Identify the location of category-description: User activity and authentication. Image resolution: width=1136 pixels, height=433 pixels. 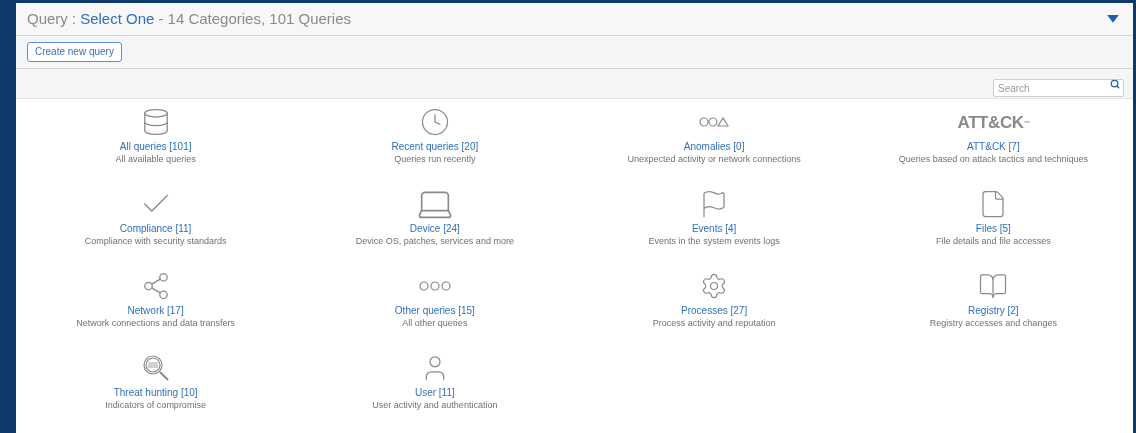
(435, 405).